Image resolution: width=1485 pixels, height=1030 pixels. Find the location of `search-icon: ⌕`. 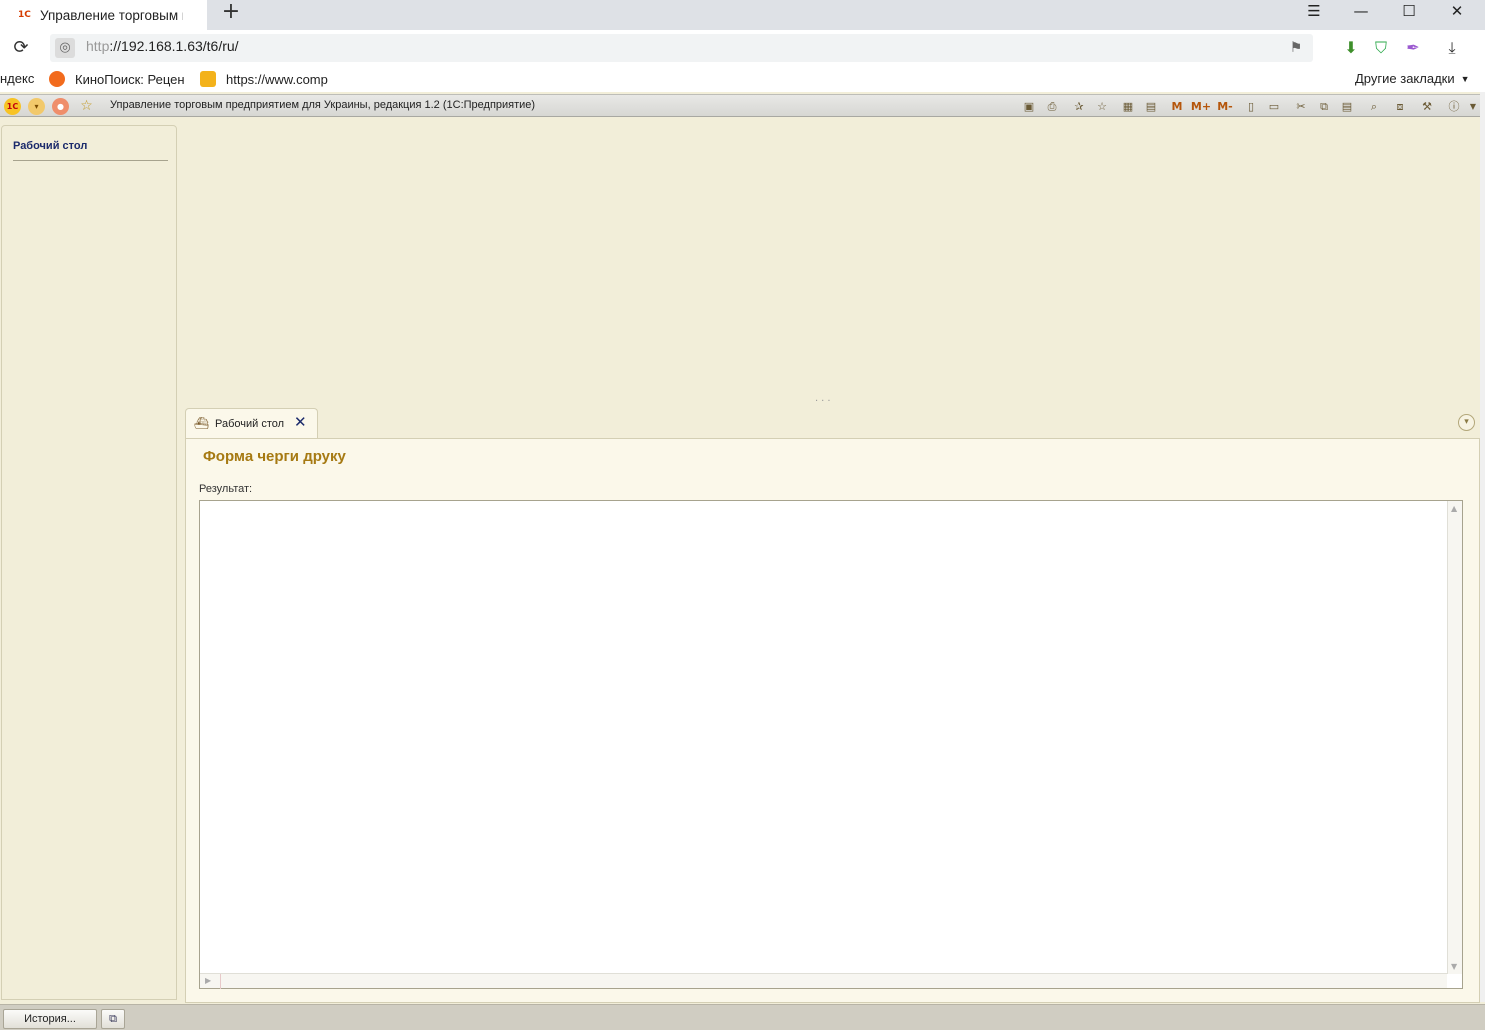

search-icon: ⌕ is located at coordinates (1374, 106).